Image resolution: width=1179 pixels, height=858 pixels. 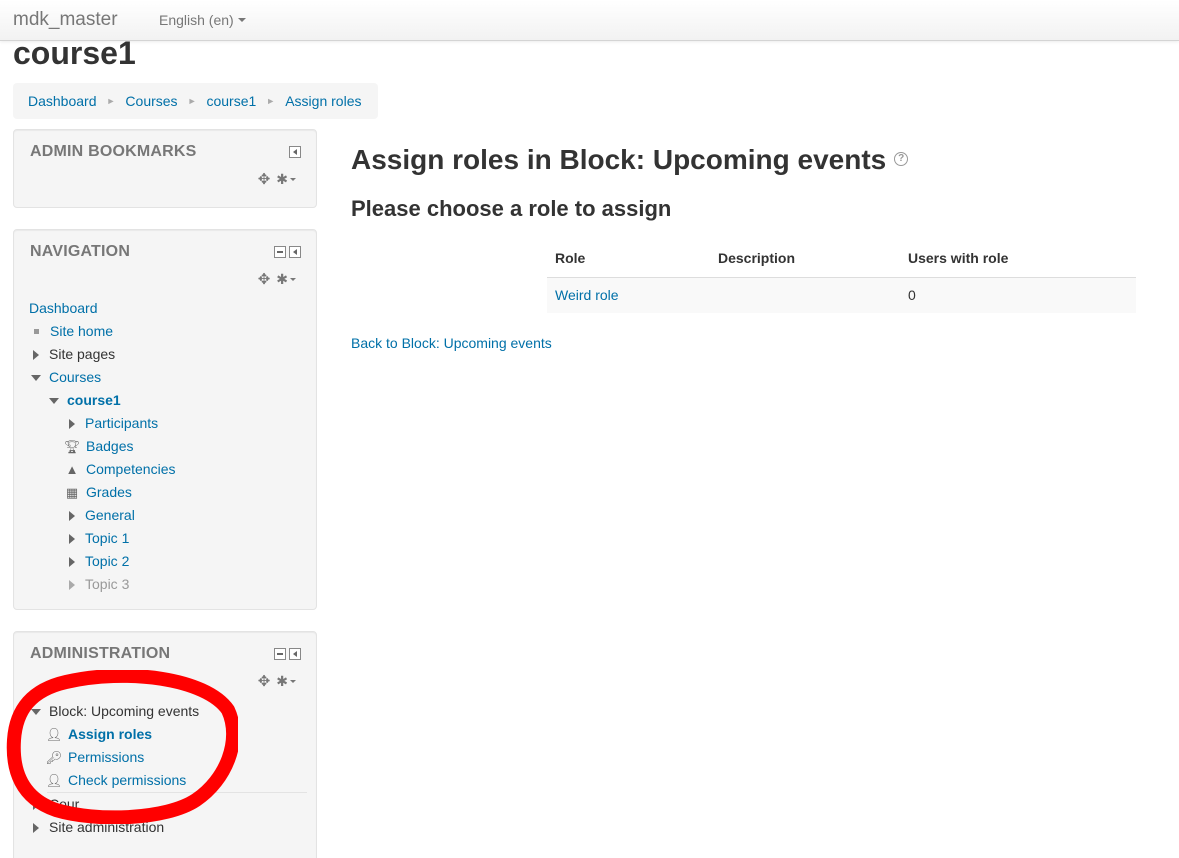 I want to click on nav-label: Topic 2, so click(x=107, y=561).